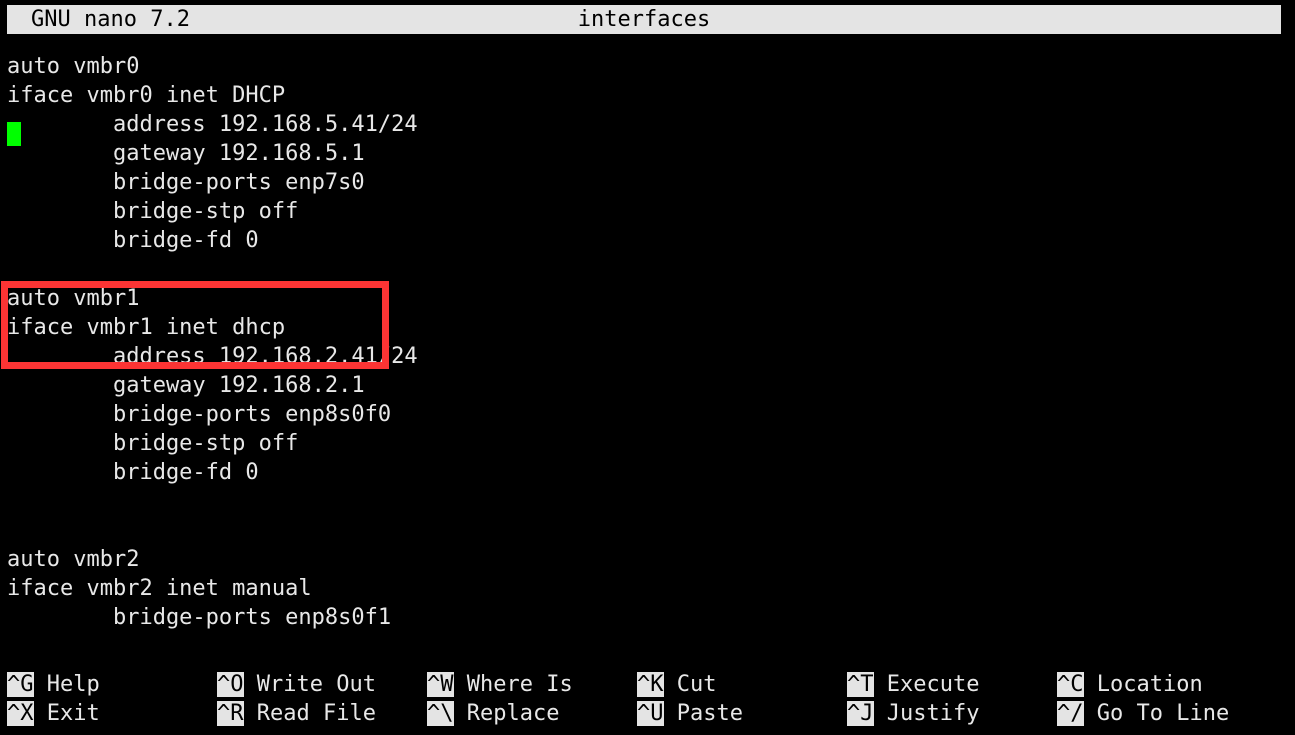 Image resolution: width=1295 pixels, height=735 pixels. Describe the element at coordinates (860, 713) in the screenshot. I see `shortcut-key: ^J` at that location.